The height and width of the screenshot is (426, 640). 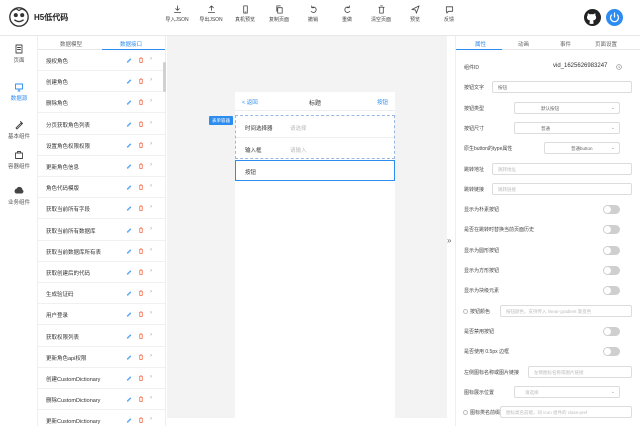 What do you see at coordinates (101, 315) in the screenshot?
I see `list-item: 用户登录 ›` at bounding box center [101, 315].